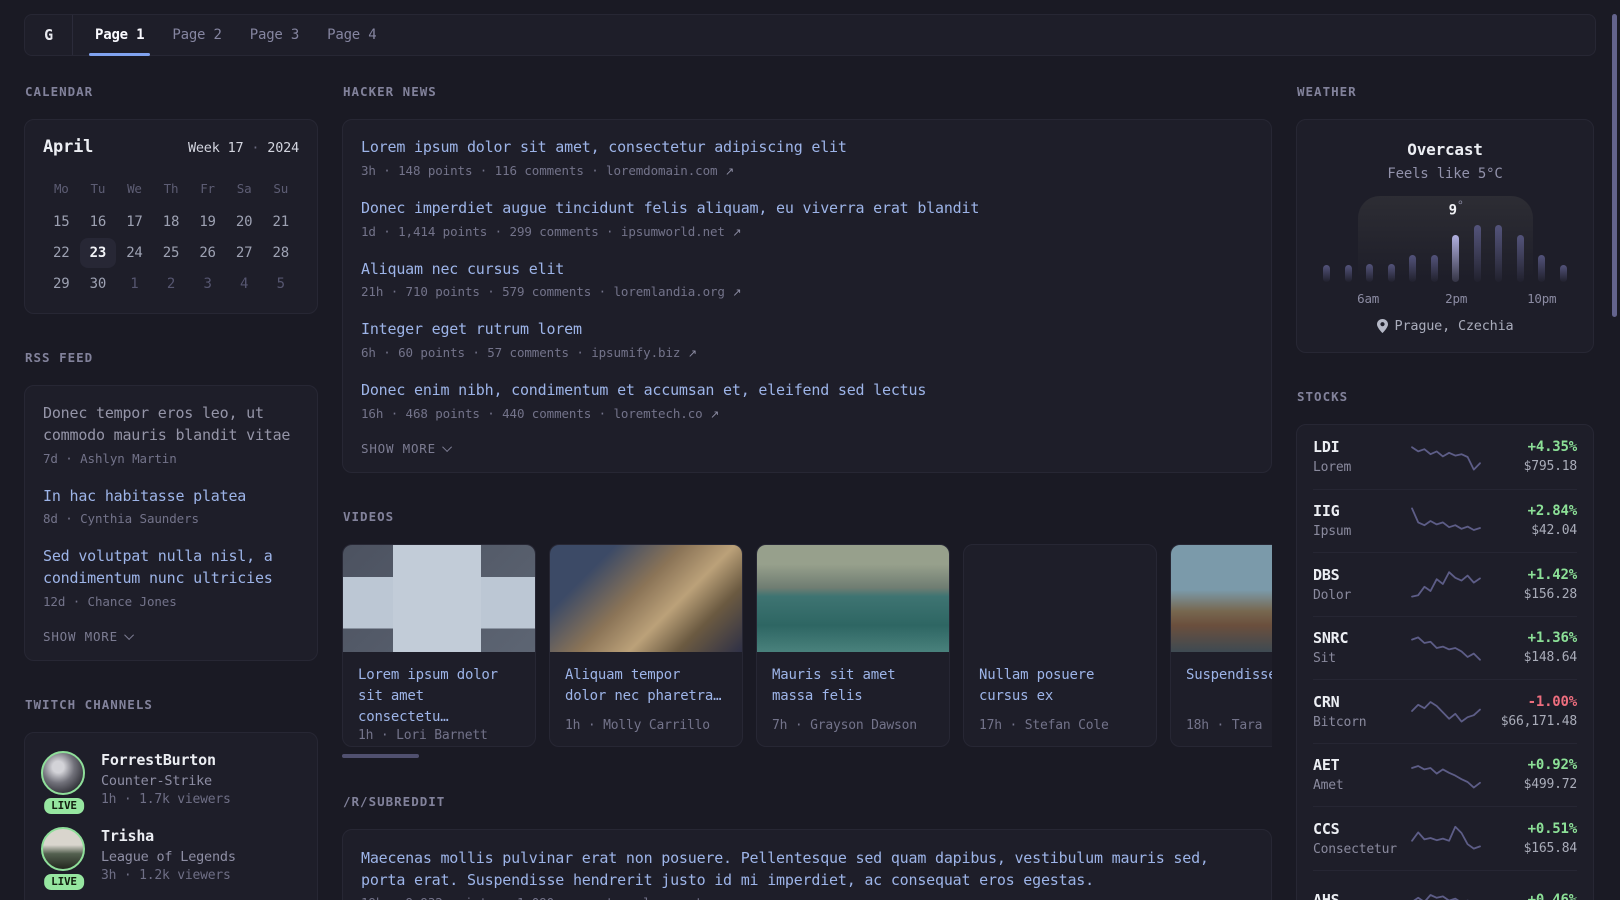 This screenshot has width=1620, height=900. Describe the element at coordinates (1340, 722) in the screenshot. I see `stock-name: Bitcorn` at that location.